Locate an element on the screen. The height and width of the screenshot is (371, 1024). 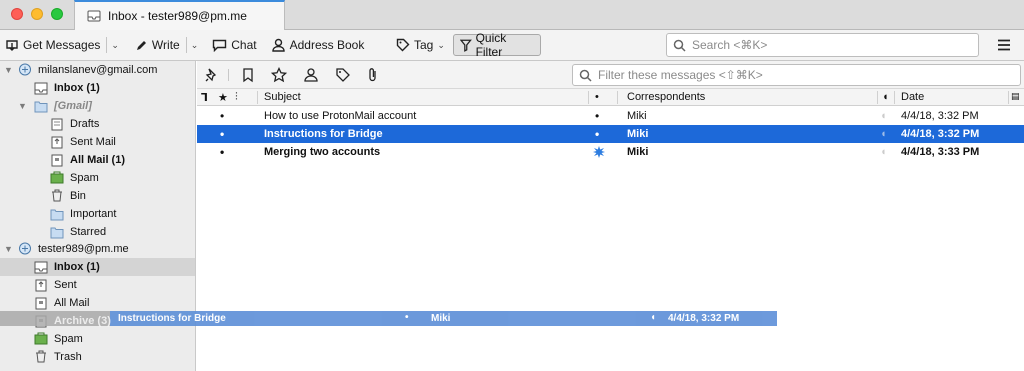
folder-sent-mail: Sent Mail is located at coordinates (97, 142).